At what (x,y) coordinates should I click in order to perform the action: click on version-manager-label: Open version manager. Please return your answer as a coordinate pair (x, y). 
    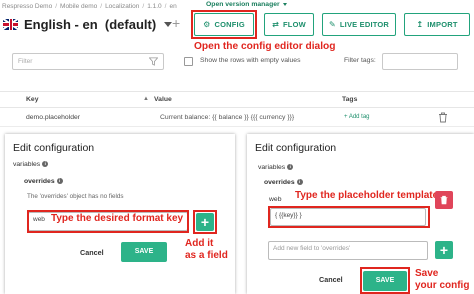
    Looking at the image, I should click on (243, 4).